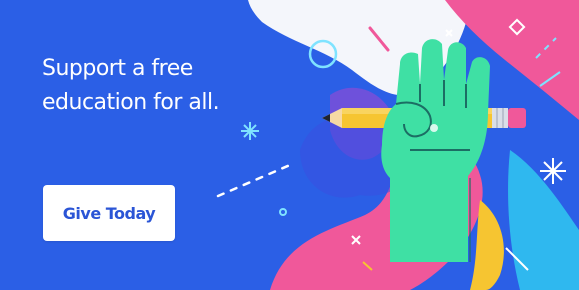  What do you see at coordinates (131, 102) in the screenshot?
I see `headline-line-2: education for all.` at bounding box center [131, 102].